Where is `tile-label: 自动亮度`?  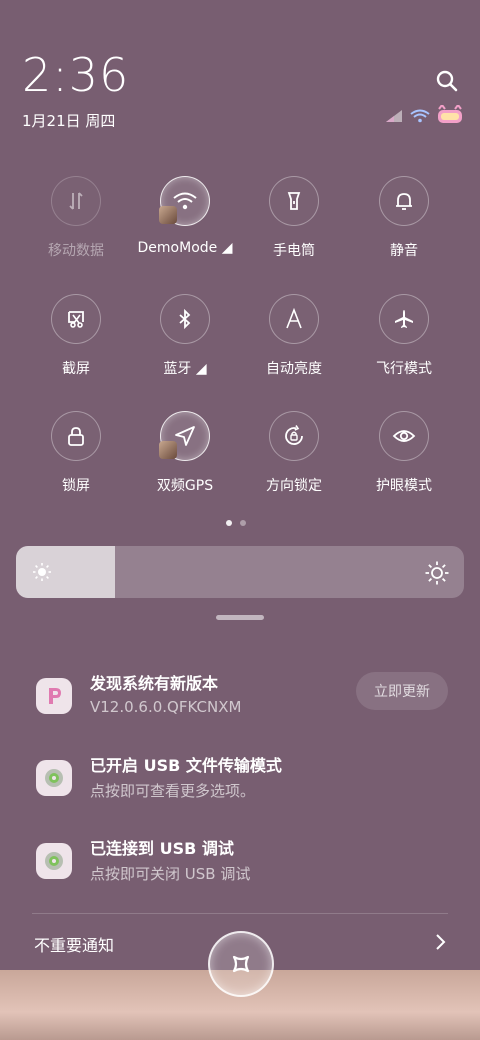
tile-label: 自动亮度 is located at coordinates (294, 369).